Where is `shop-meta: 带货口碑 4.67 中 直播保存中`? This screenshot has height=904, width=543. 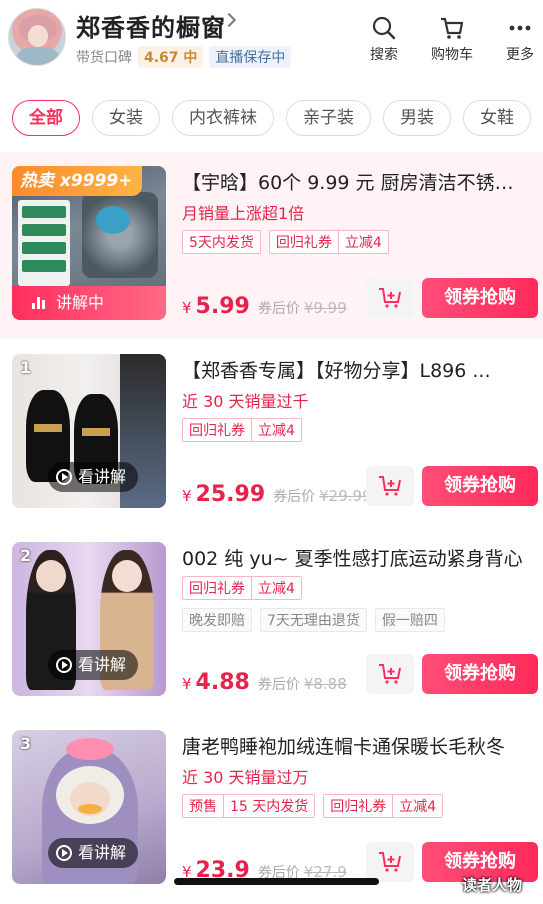 shop-meta: 带货口碑 4.67 中 直播保存中 is located at coordinates (184, 57).